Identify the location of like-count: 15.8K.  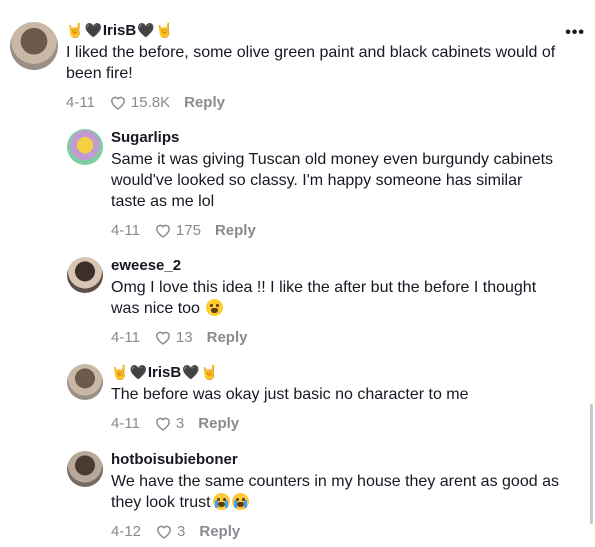
(150, 102).